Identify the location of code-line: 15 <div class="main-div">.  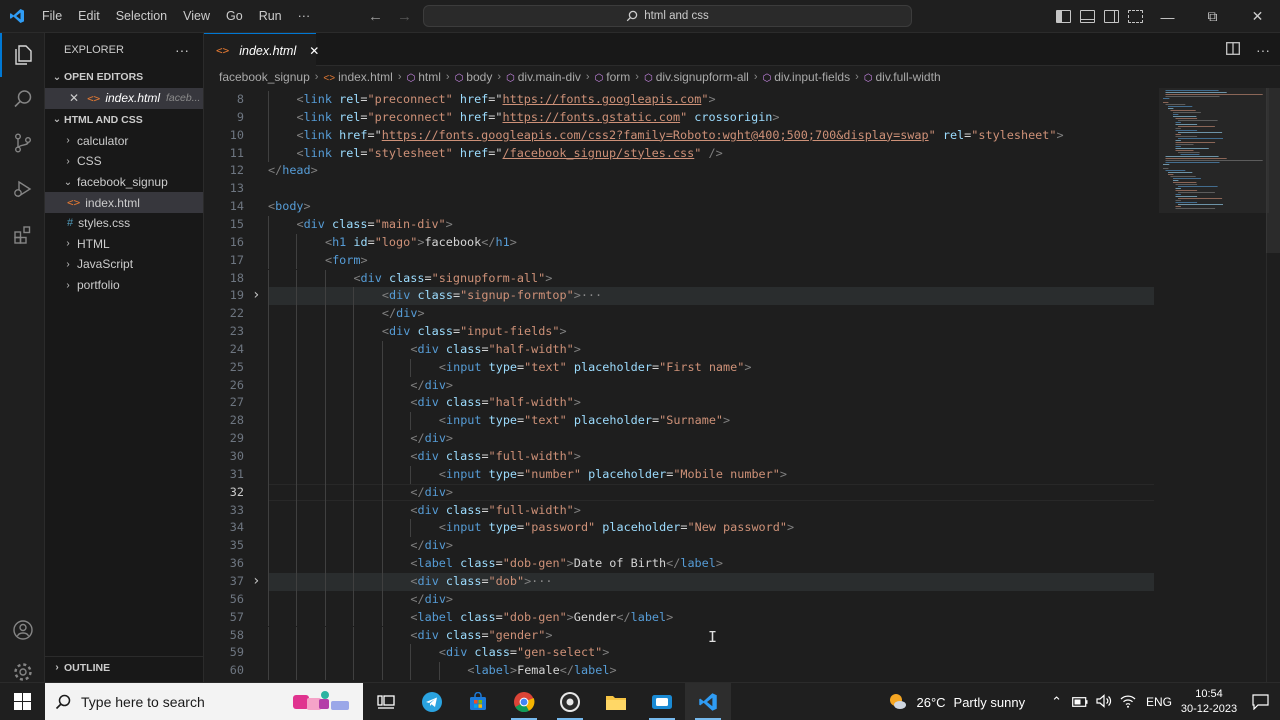
(679, 224).